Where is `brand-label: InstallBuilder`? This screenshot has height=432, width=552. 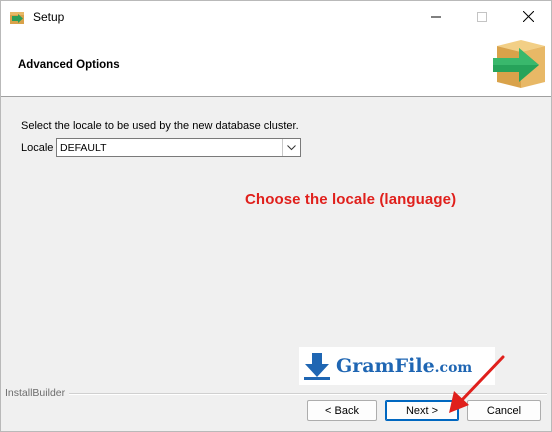 brand-label: InstallBuilder is located at coordinates (35, 393).